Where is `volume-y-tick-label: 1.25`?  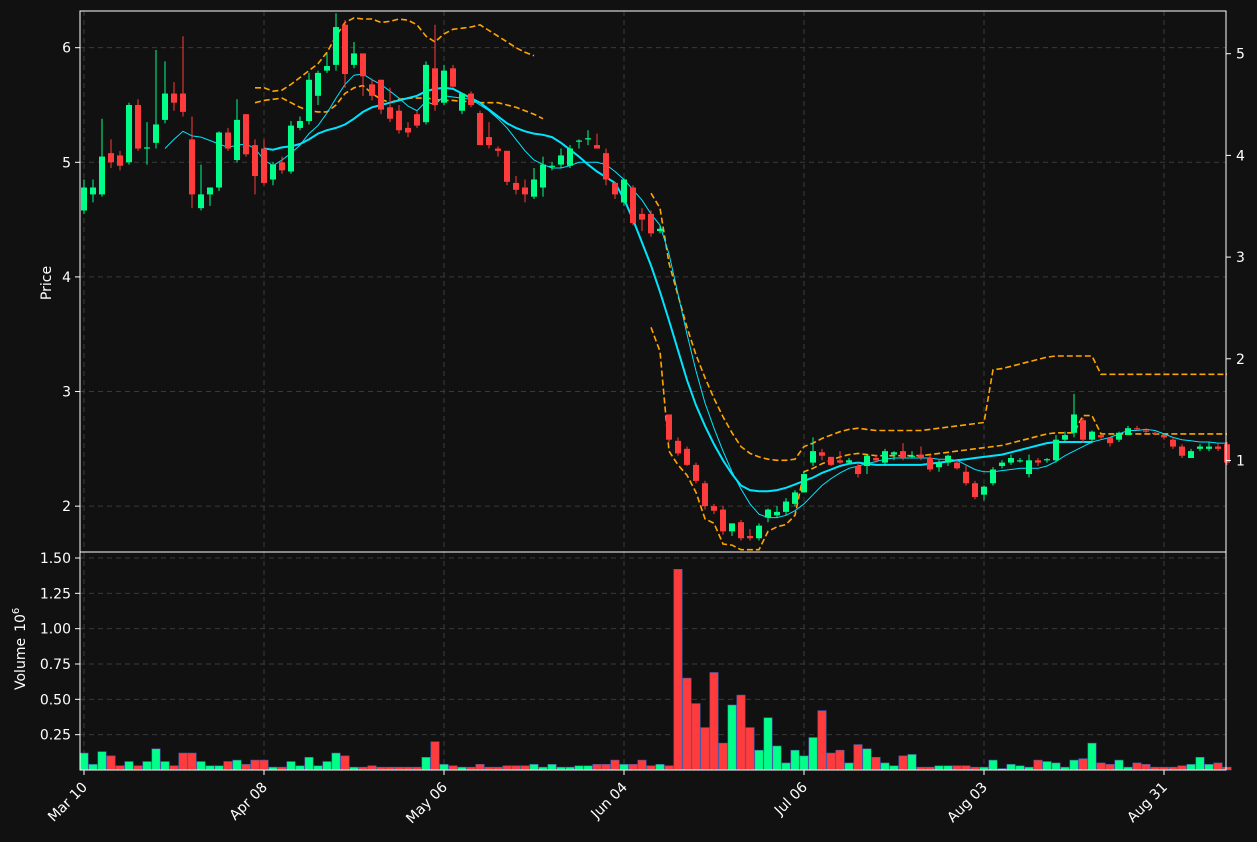 volume-y-tick-label: 1.25 is located at coordinates (55, 594).